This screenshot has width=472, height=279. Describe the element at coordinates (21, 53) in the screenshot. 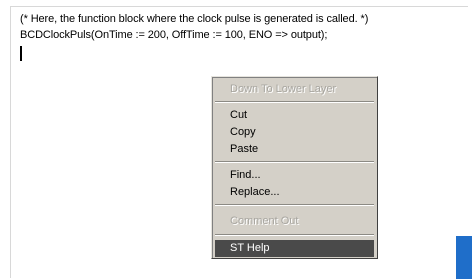

I see `text-caret` at that location.